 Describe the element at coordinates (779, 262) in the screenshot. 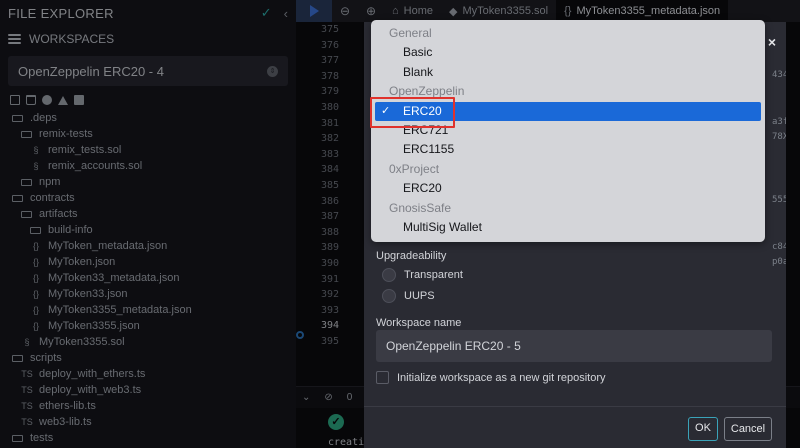

I see `code-fragment: p0a` at that location.